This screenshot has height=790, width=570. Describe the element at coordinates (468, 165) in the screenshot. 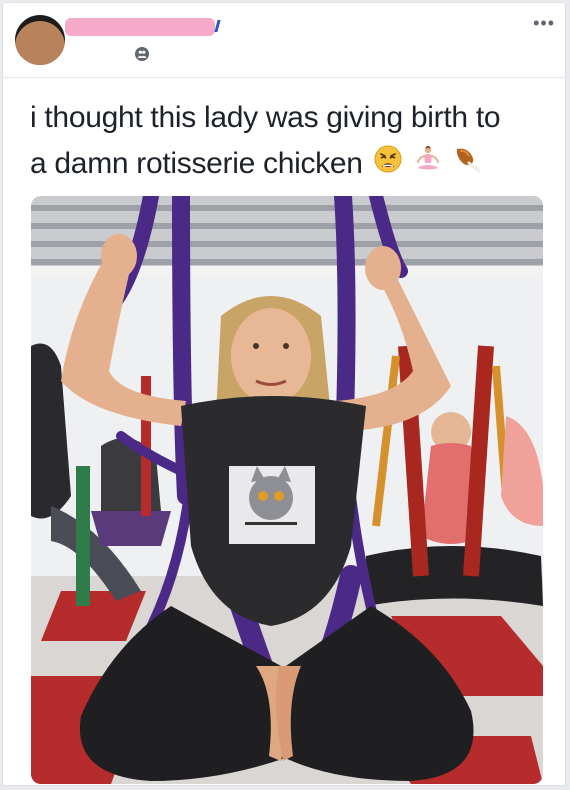

I see `poultry-leg-emoji` at that location.